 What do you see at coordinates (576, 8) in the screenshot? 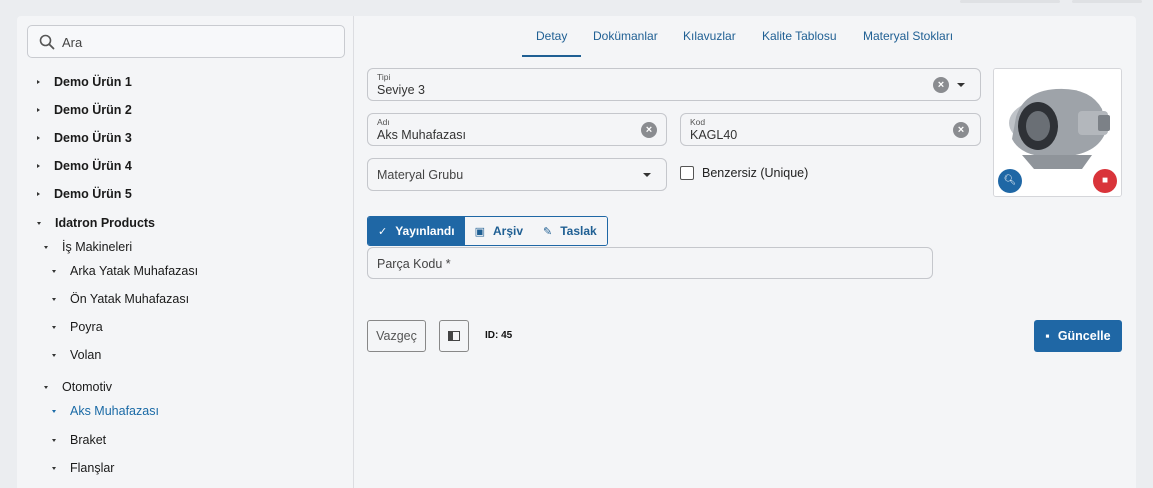
I see `top-strip` at bounding box center [576, 8].